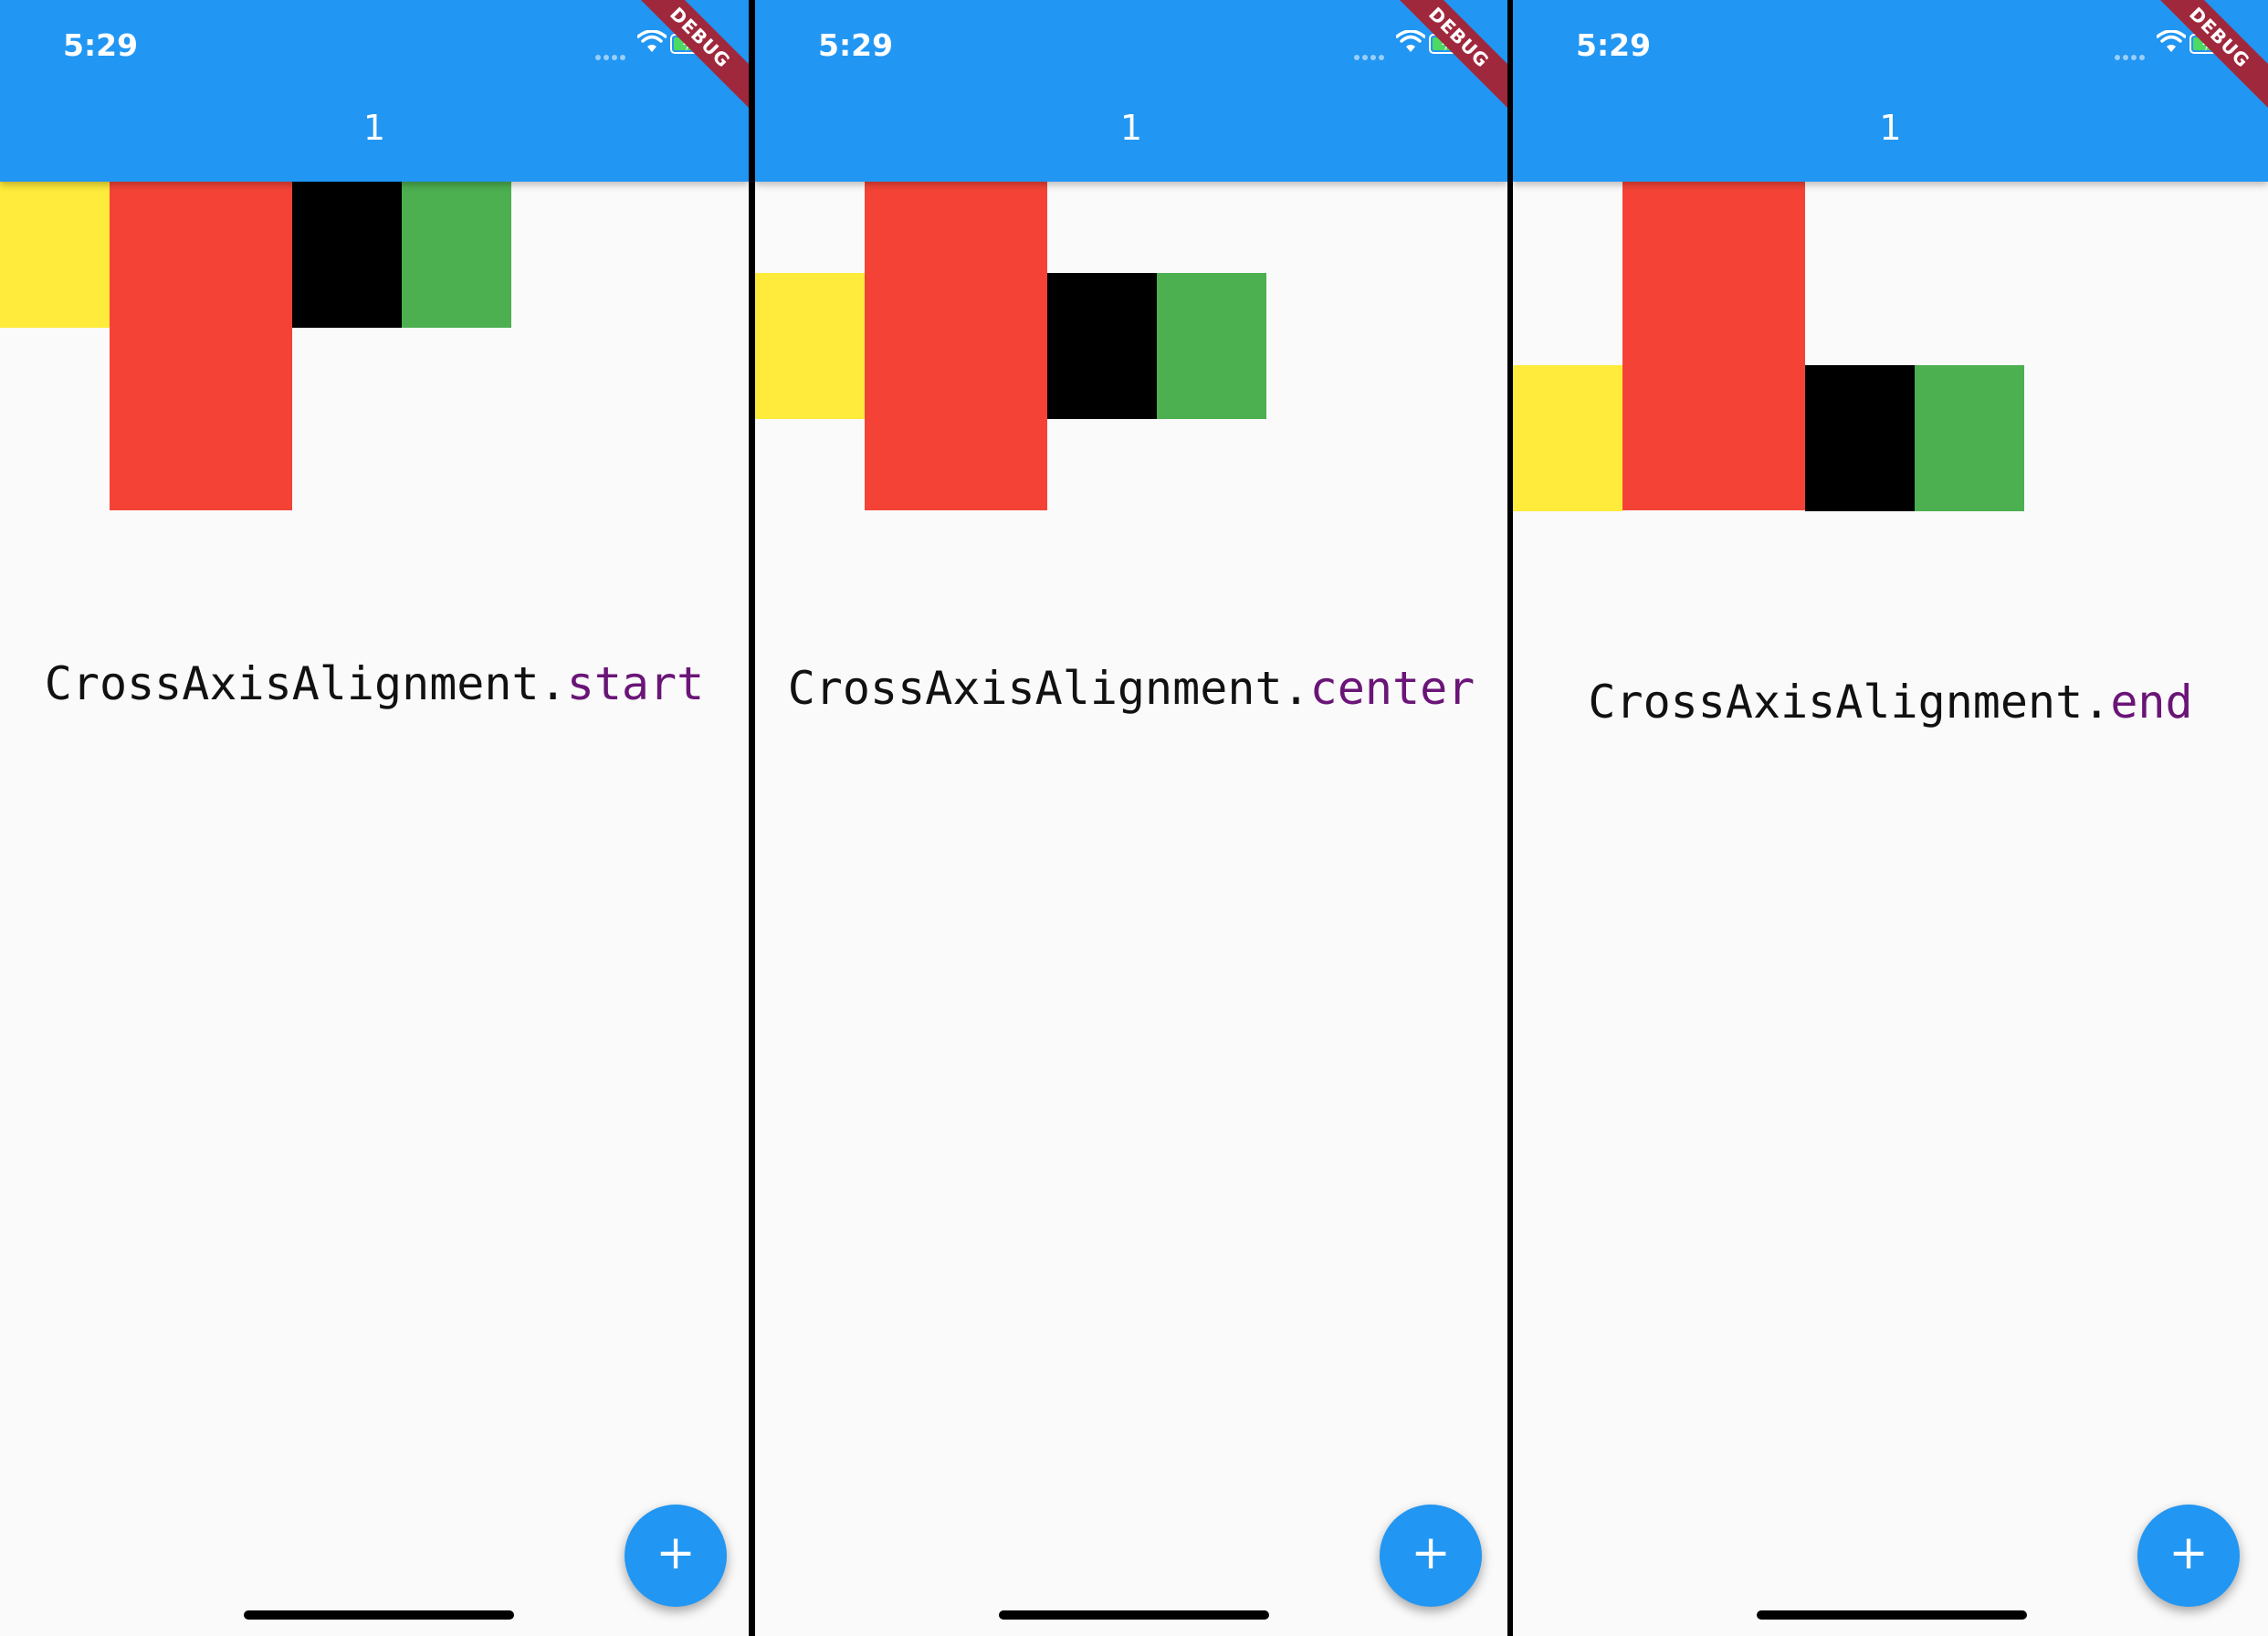  Describe the element at coordinates (636, 683) in the screenshot. I see `caption-enum-value: start` at that location.